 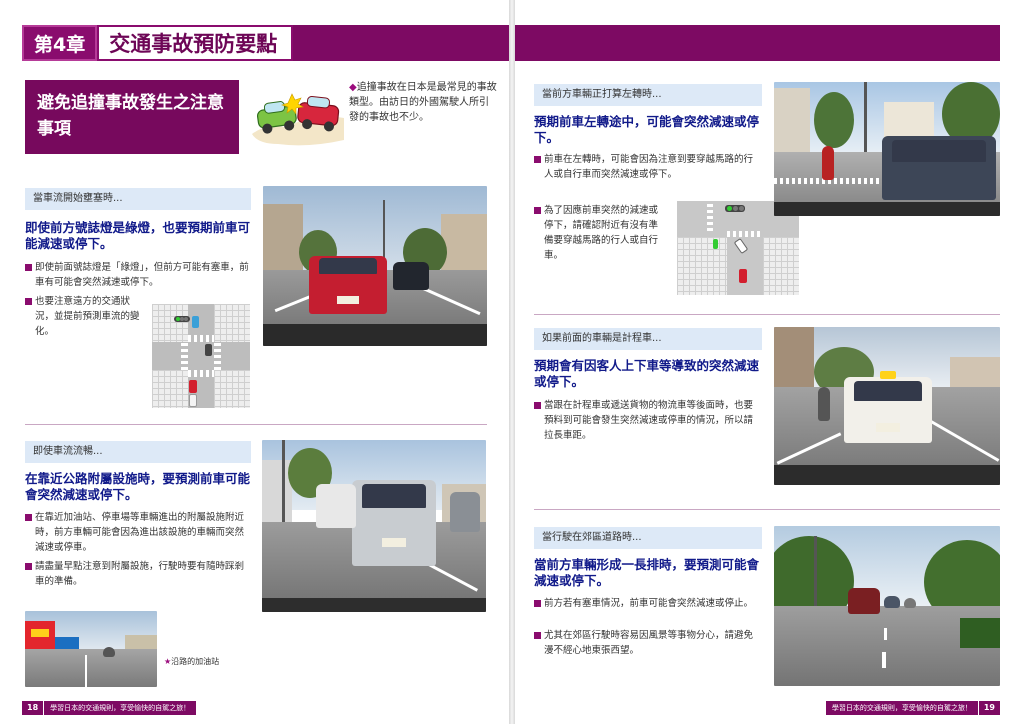 I want to click on photo-taxi-ahead, so click(x=887, y=406).